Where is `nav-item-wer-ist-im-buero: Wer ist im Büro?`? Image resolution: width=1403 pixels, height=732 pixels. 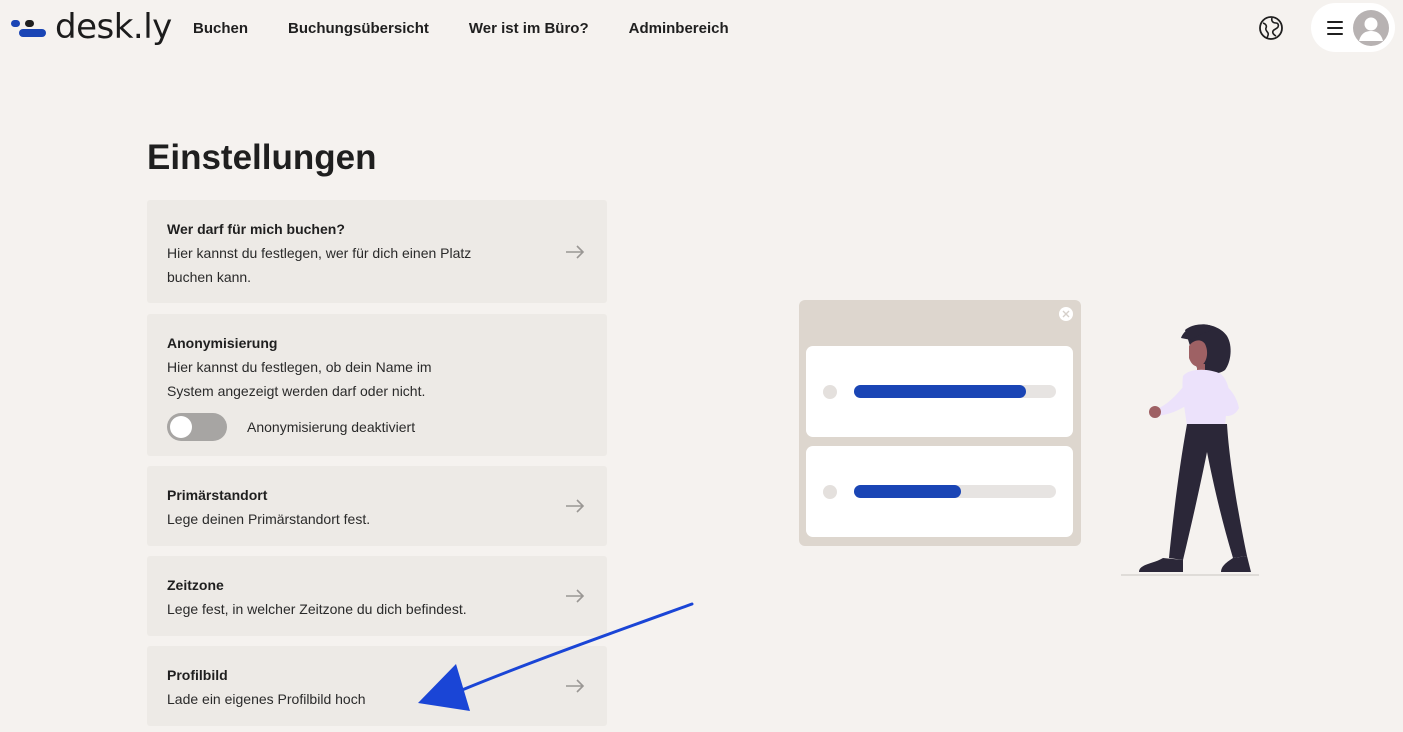
nav-item-wer-ist-im-buero: Wer ist im Büro? is located at coordinates (529, 28).